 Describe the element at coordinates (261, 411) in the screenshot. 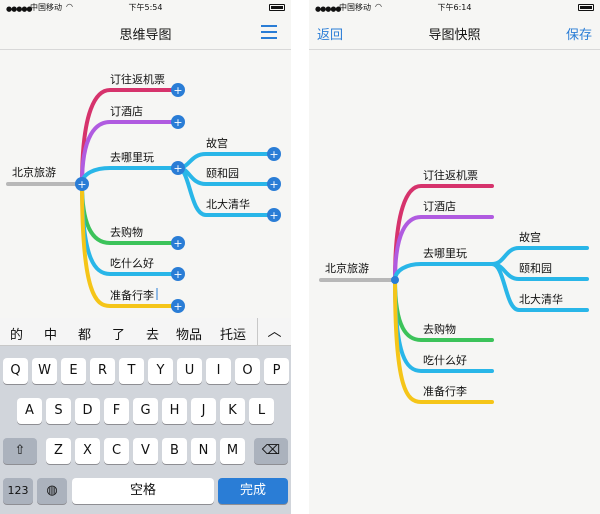

I see `key-l: L` at that location.